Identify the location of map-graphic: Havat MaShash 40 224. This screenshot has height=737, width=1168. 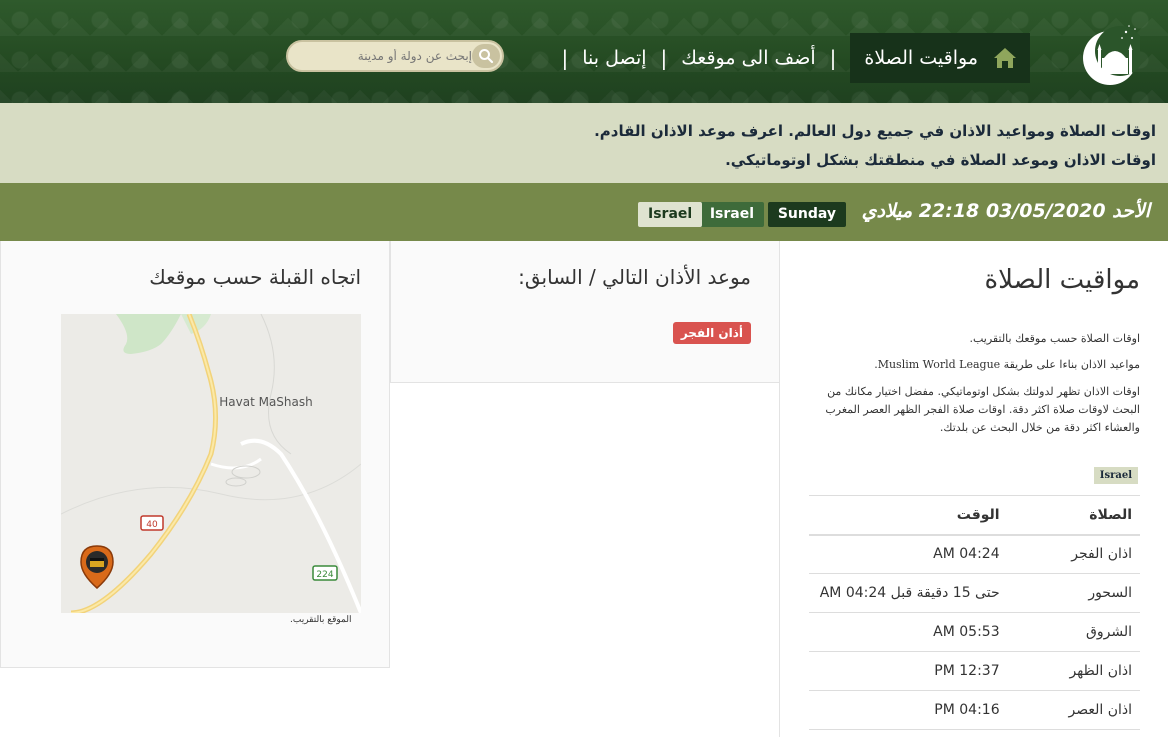
(211, 463).